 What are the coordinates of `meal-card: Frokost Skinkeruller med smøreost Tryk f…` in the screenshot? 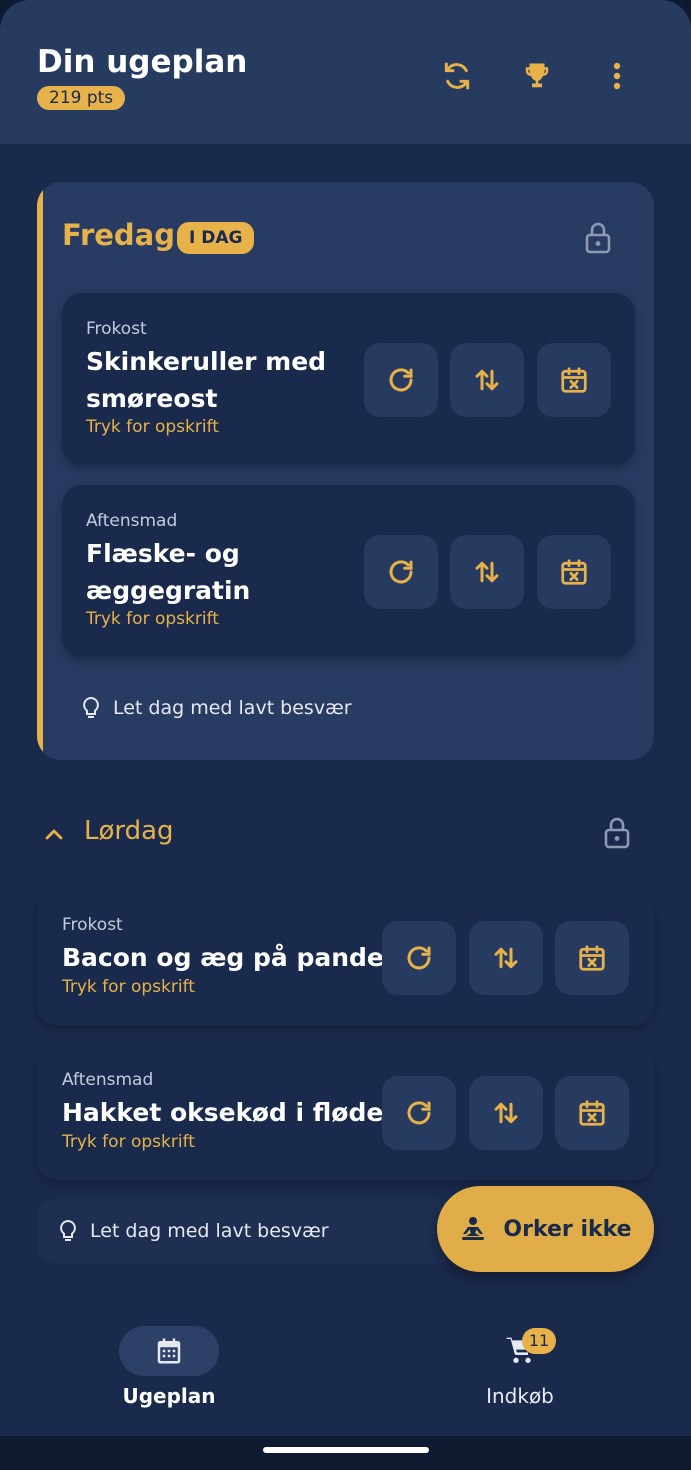 It's located at (348, 379).